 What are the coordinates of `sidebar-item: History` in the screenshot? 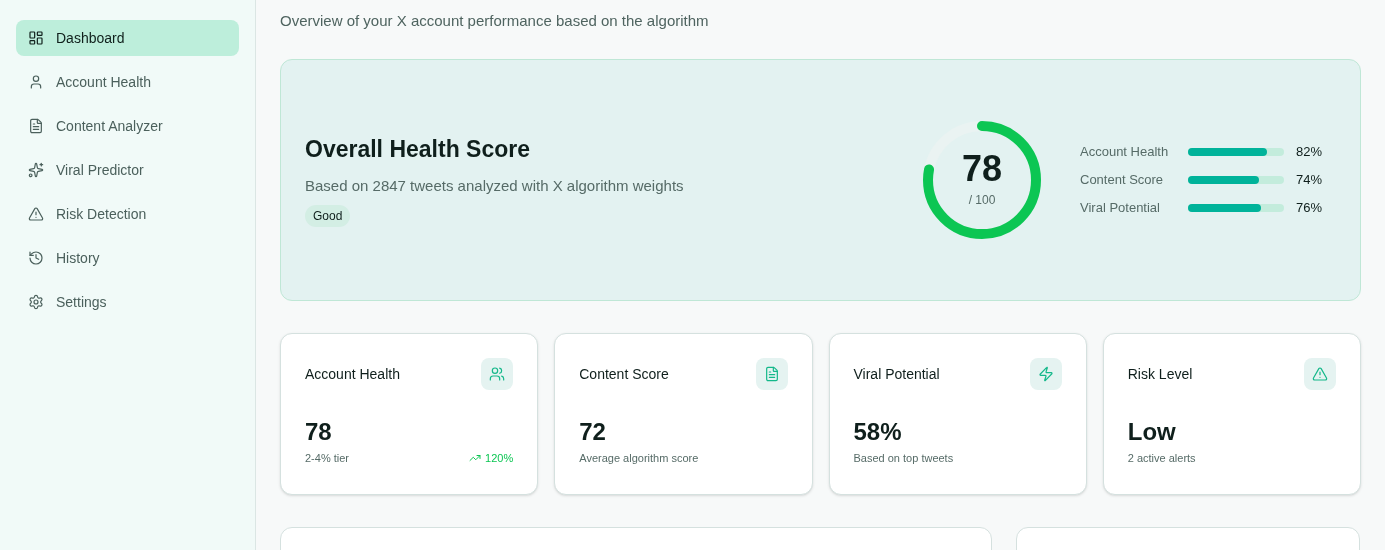 It's located at (127, 258).